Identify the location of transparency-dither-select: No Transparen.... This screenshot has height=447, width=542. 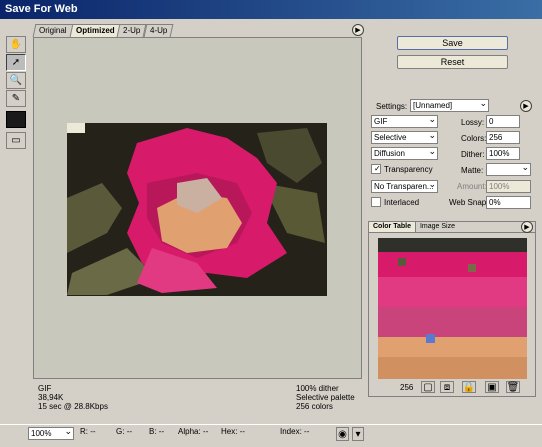
(404, 186).